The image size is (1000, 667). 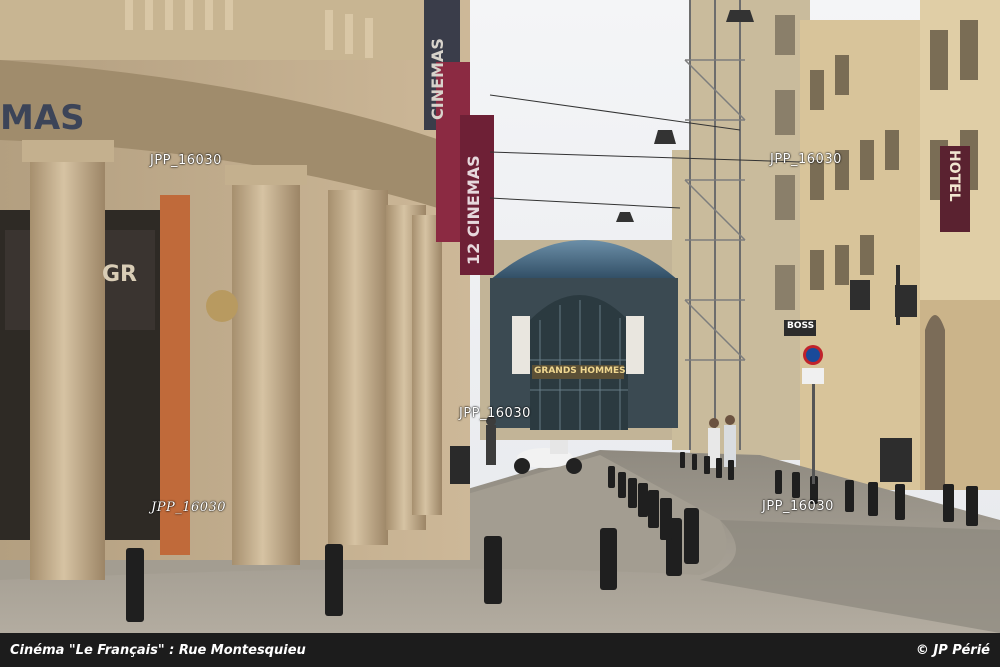 I want to click on copyright-credit: © JP Périé, so click(x=952, y=650).